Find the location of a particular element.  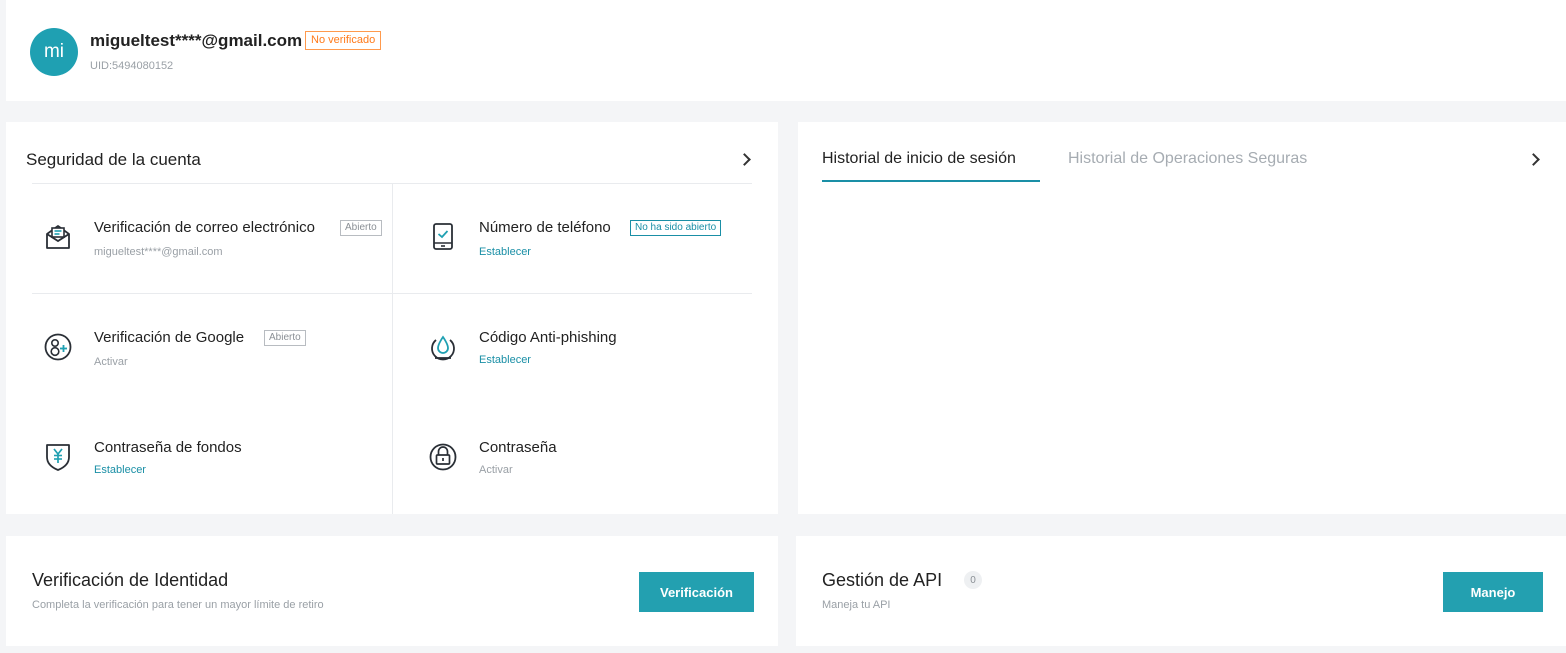

security-item-google-auth: Verificación de Google Abierto Activar is located at coordinates (219, 350).